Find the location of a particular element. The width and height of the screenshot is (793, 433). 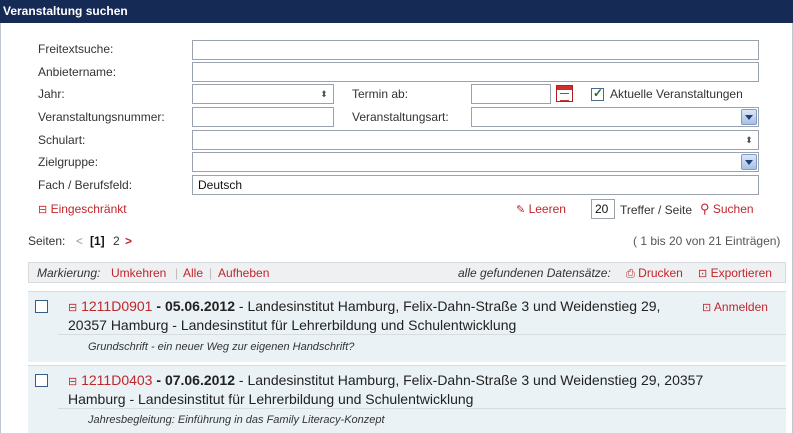

fach-input: Deutsch is located at coordinates (475, 185).